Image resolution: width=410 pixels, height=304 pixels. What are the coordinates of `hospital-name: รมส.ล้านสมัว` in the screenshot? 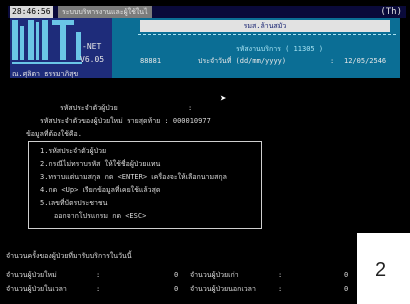 It's located at (265, 26).